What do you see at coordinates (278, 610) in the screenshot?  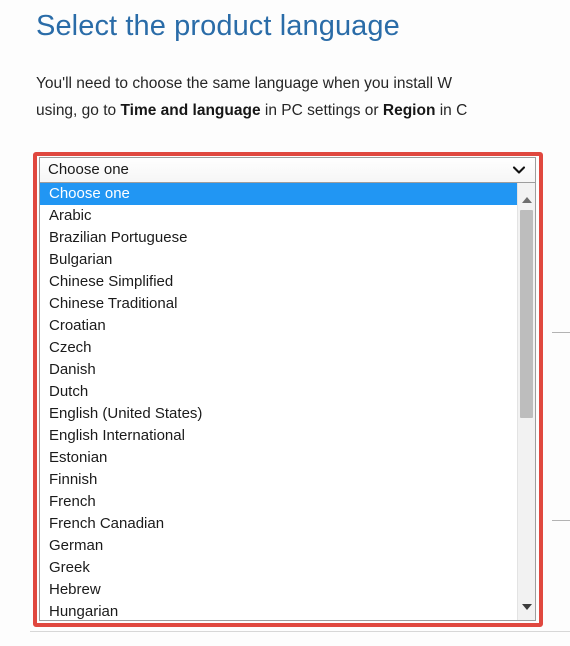 I see `list-item: Hungarian` at bounding box center [278, 610].